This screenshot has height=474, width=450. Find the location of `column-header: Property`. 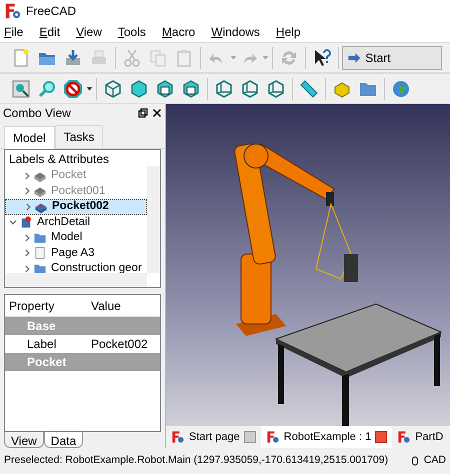

column-header: Property is located at coordinates (32, 306).